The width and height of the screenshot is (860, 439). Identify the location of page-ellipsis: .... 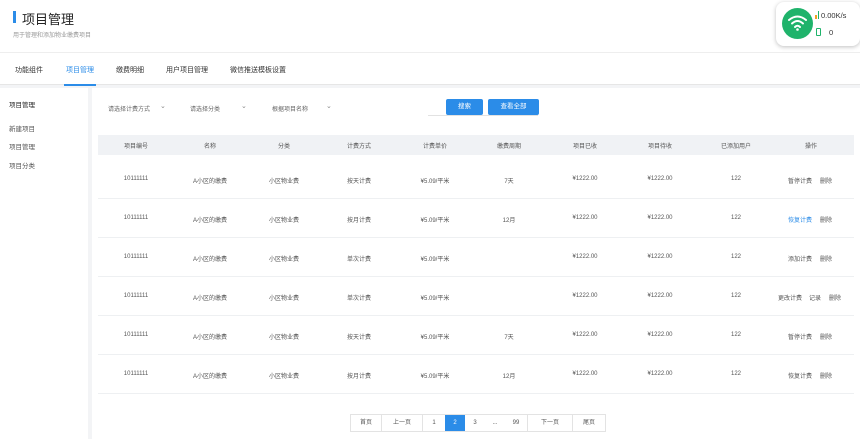
(495, 423).